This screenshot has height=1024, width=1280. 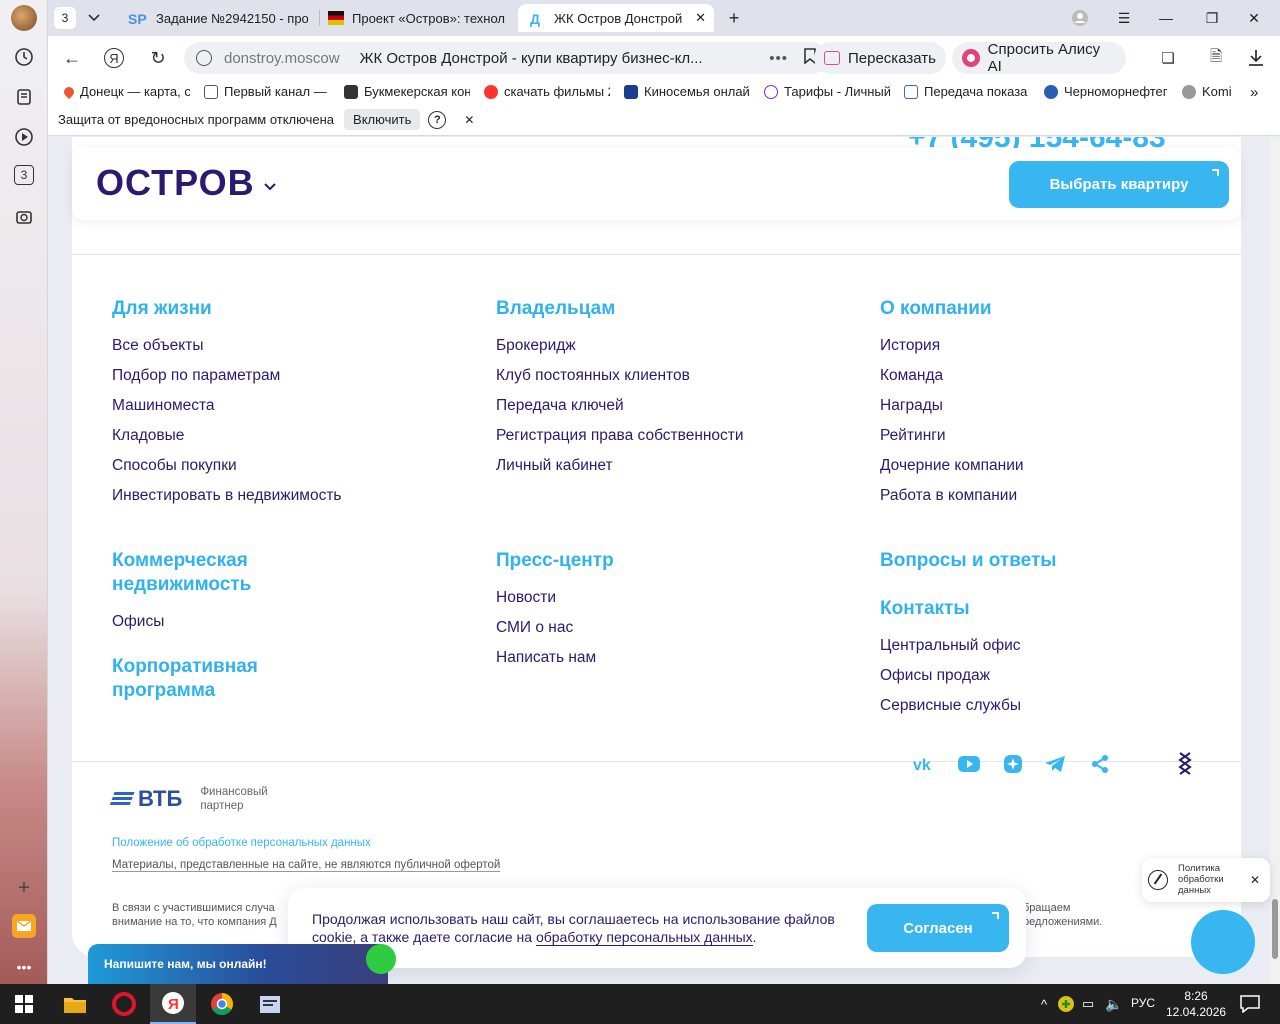 I want to click on footer-link: Рейтинги, so click(x=1065, y=436).